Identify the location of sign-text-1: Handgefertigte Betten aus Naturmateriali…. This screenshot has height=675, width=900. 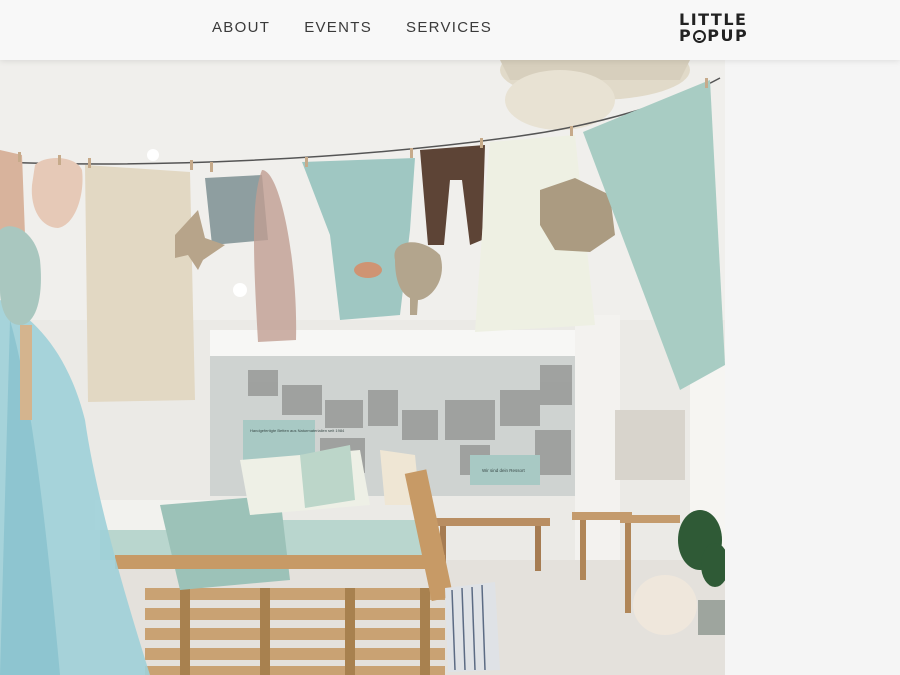
(297, 430).